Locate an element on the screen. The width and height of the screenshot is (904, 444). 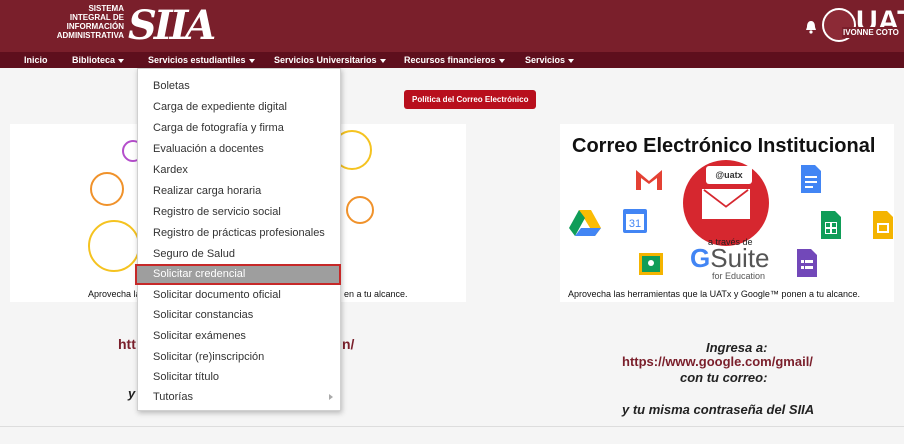
nav-label: Servicios is located at coordinates (545, 60).